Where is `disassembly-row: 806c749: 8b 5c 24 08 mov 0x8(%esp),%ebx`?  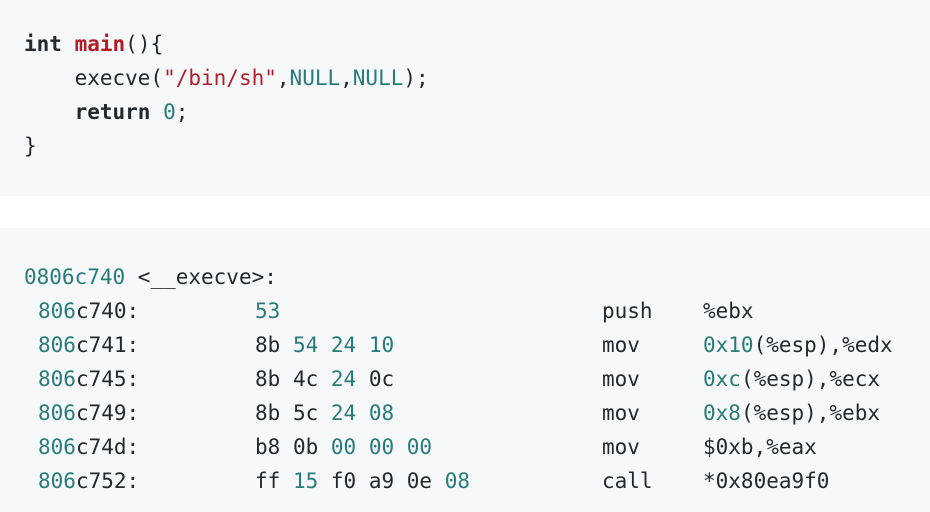 disassembly-row: 806c749: 8b 5c 24 08 mov 0x8(%esp),%ebx is located at coordinates (465, 413).